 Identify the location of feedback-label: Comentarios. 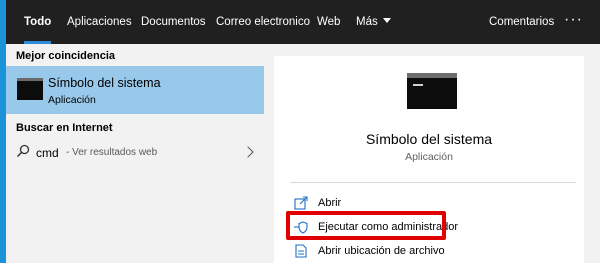
(522, 22).